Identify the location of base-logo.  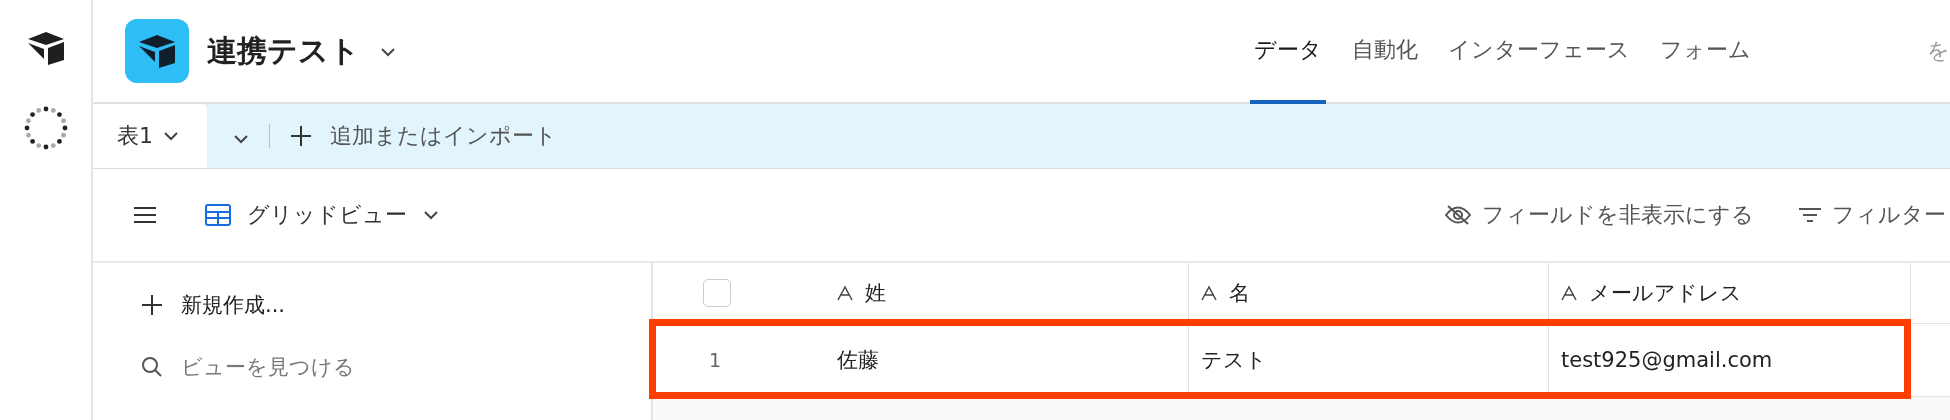
(157, 51).